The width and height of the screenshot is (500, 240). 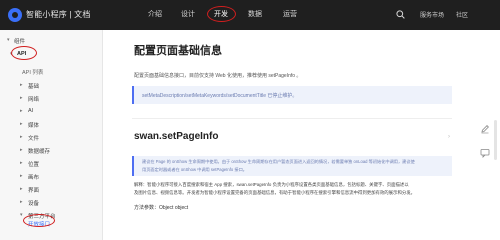 I want to click on sidebar-item-label: 设备, so click(x=34, y=204).